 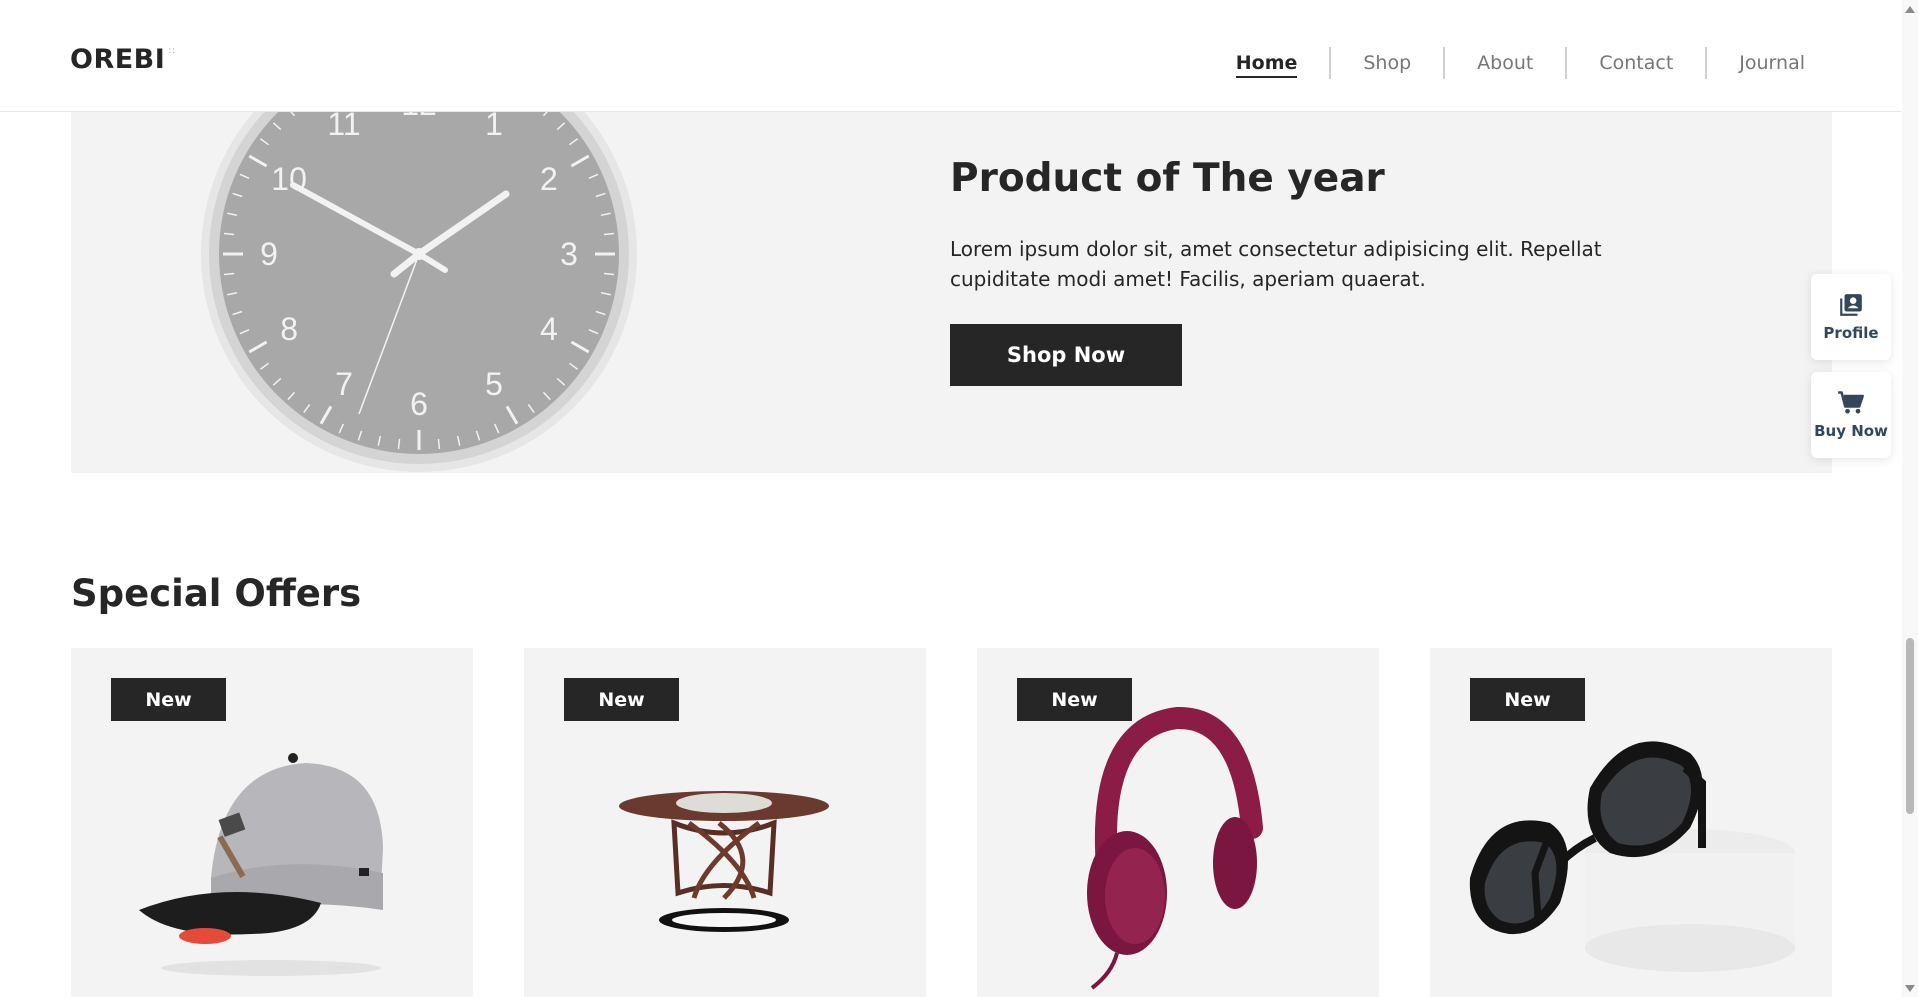 What do you see at coordinates (1910, 726) in the screenshot?
I see `scrollbar-thumb` at bounding box center [1910, 726].